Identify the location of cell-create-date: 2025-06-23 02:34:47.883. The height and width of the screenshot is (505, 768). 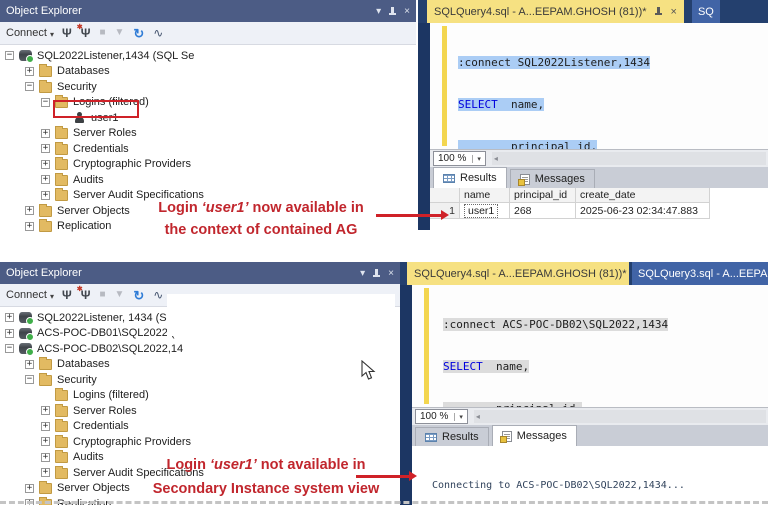
(643, 211).